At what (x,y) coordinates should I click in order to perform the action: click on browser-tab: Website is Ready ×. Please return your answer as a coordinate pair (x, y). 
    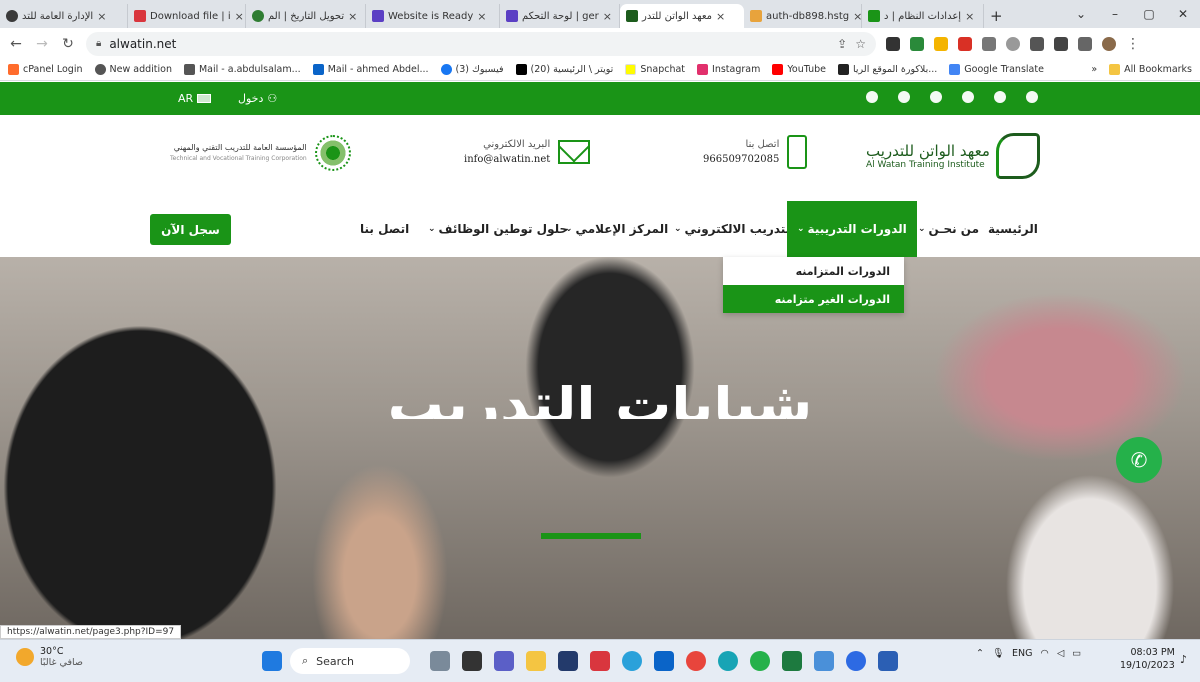
    Looking at the image, I should click on (433, 16).